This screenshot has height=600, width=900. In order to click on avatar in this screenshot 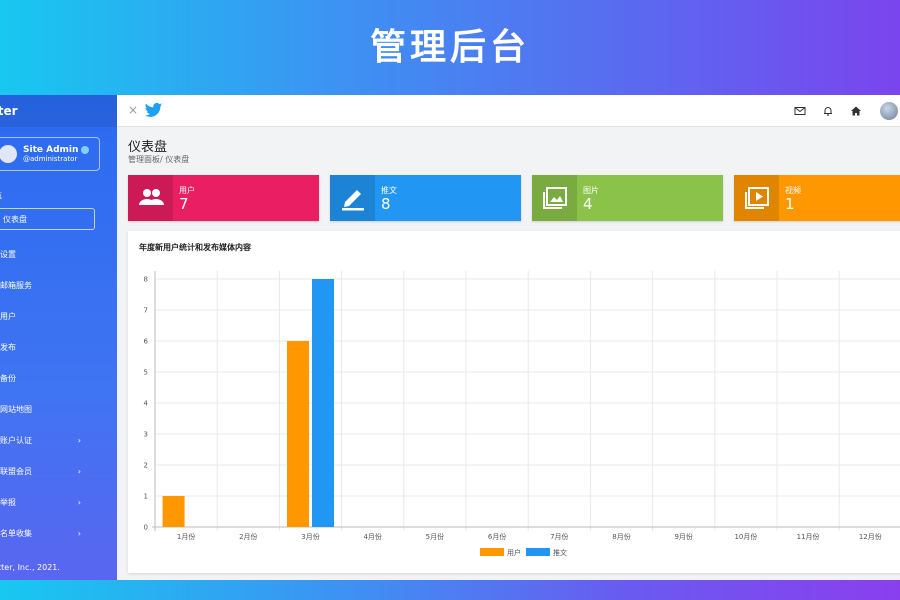, I will do `click(8, 154)`.